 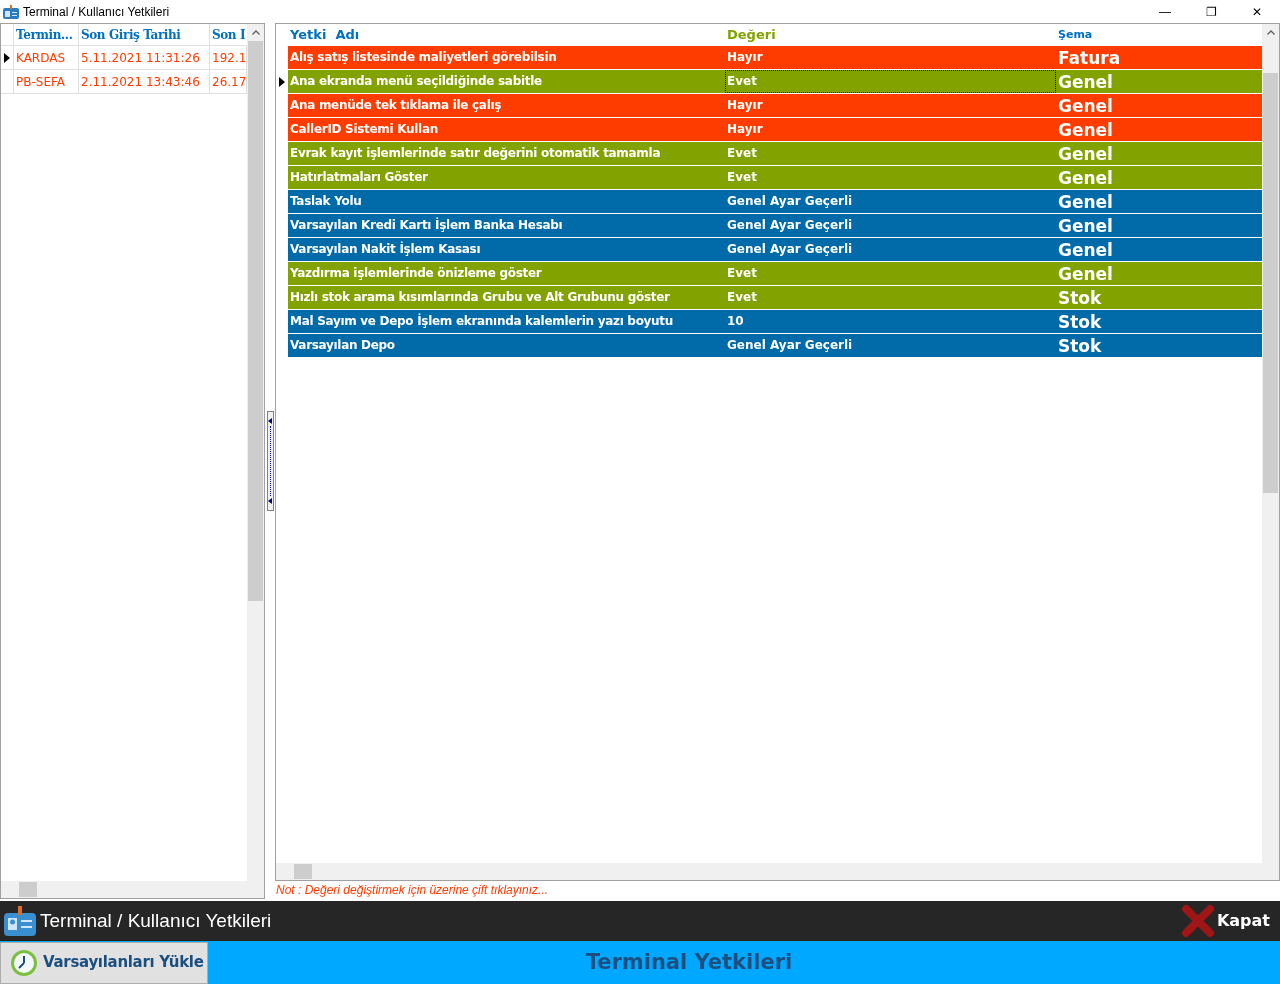 What do you see at coordinates (480, 297) in the screenshot?
I see `table-cell-text: Hızlı stok arama kısımlarında Grubu ve Alt Grubunu göster` at bounding box center [480, 297].